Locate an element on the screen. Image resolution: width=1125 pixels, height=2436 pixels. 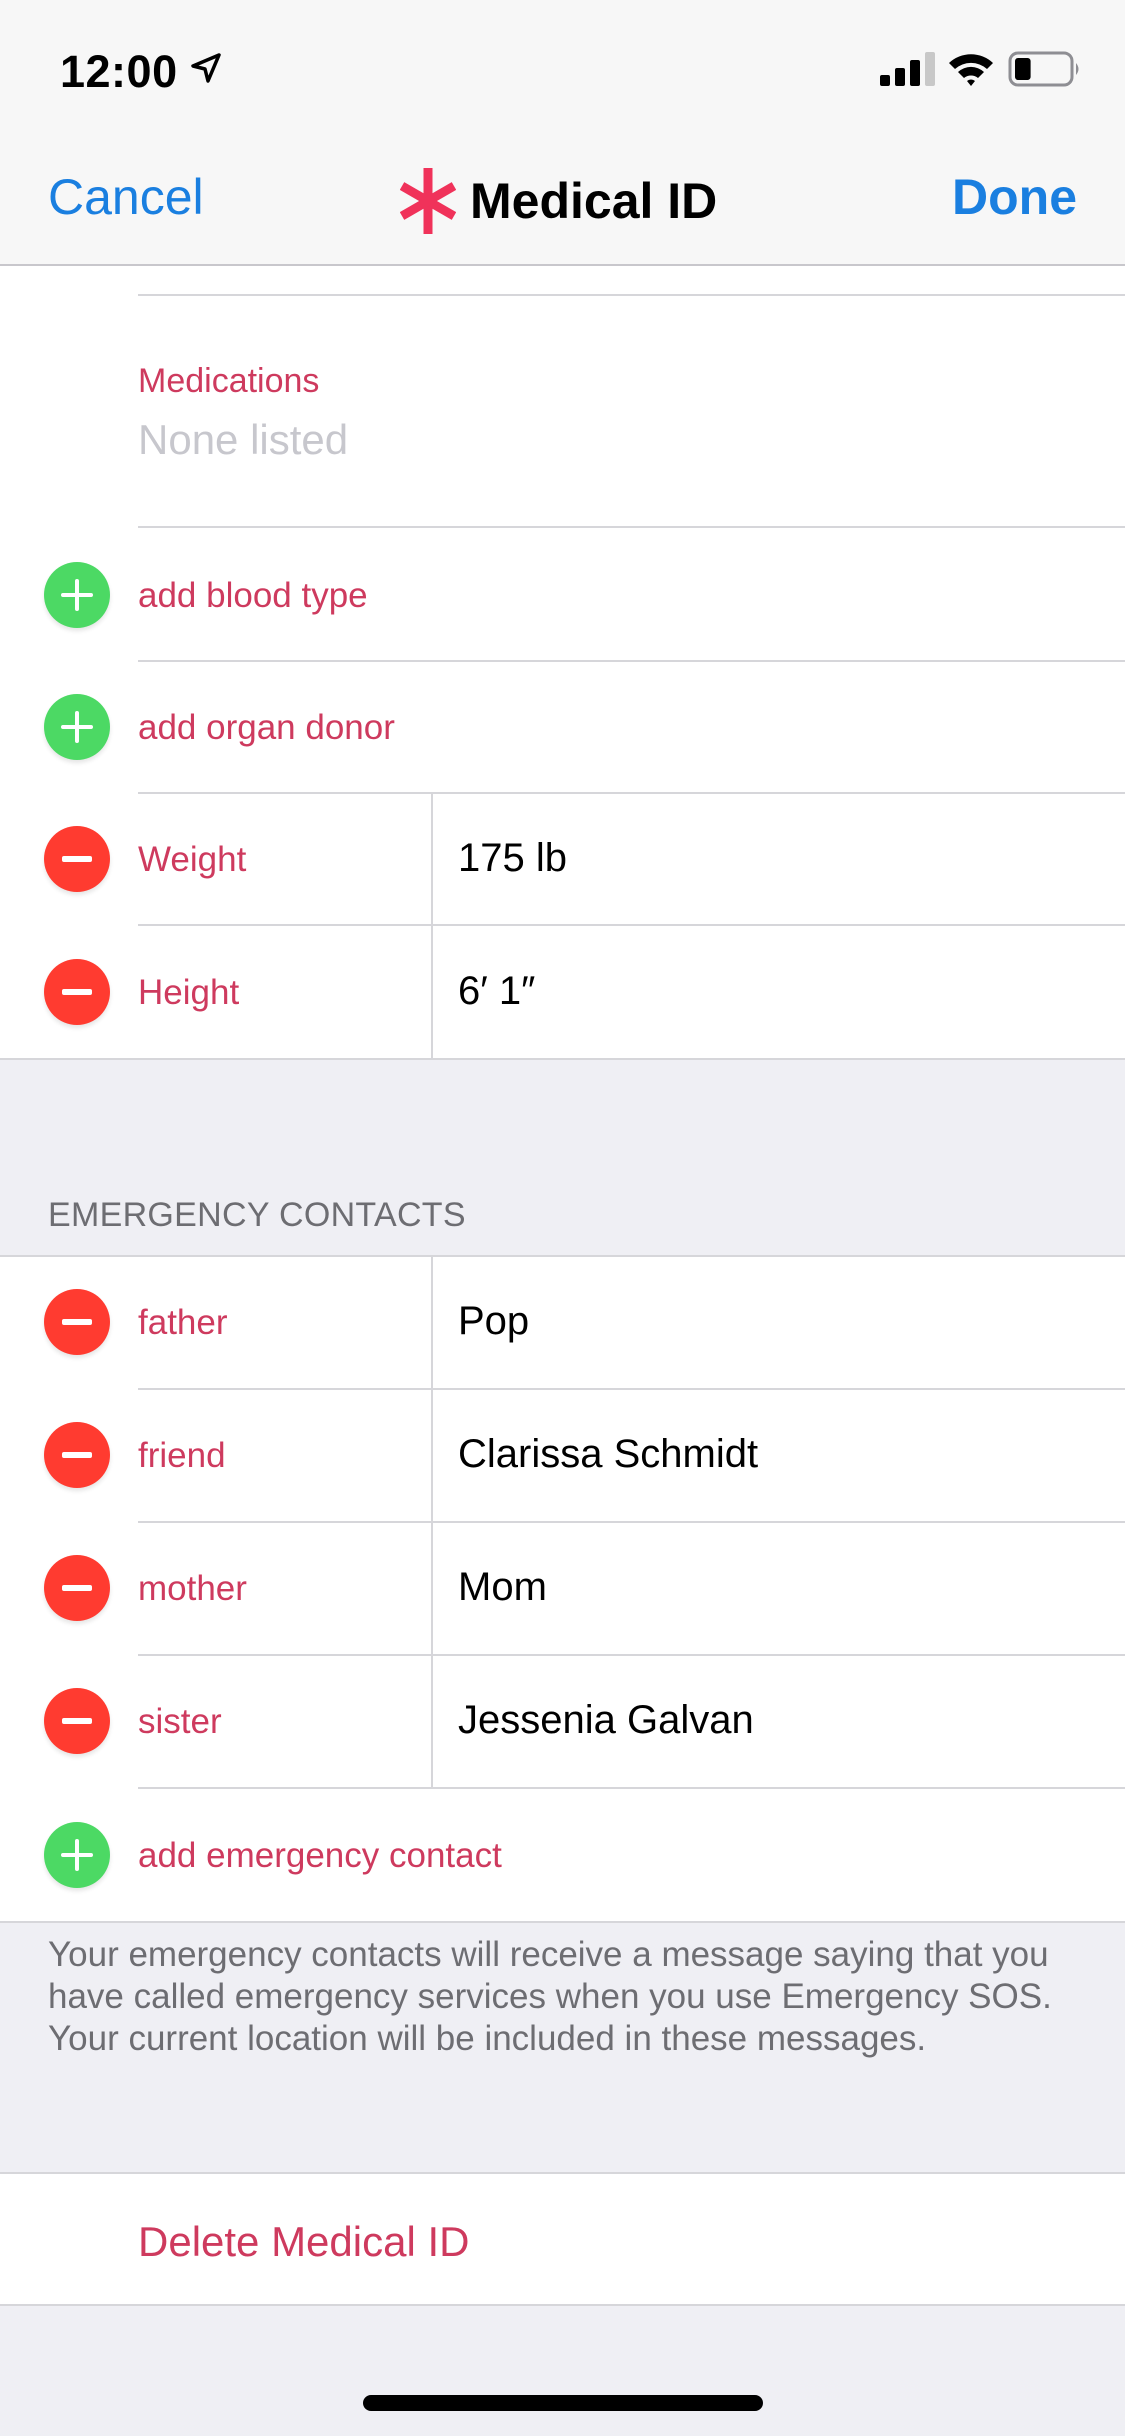
height-value: 6′ 1″ is located at coordinates (496, 991).